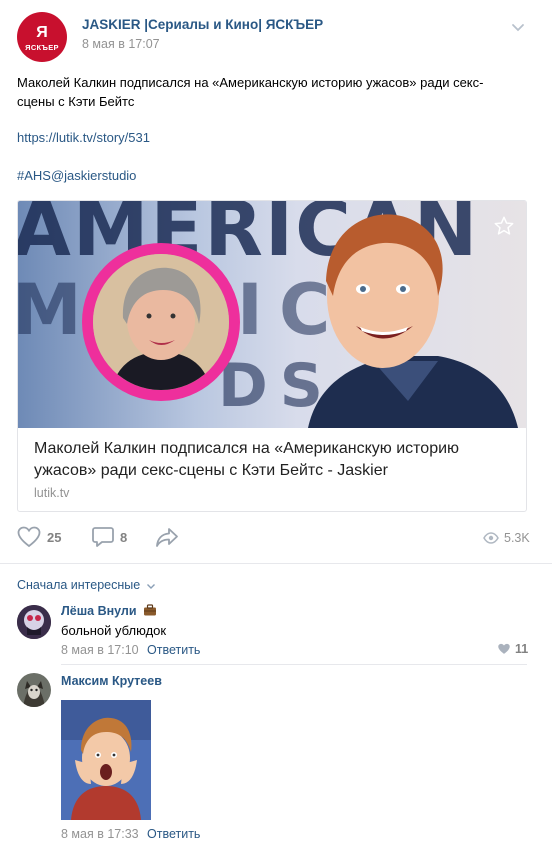 This screenshot has width=552, height=849. I want to click on comments-sort-dropdown: Сначала интересные, so click(86, 585).